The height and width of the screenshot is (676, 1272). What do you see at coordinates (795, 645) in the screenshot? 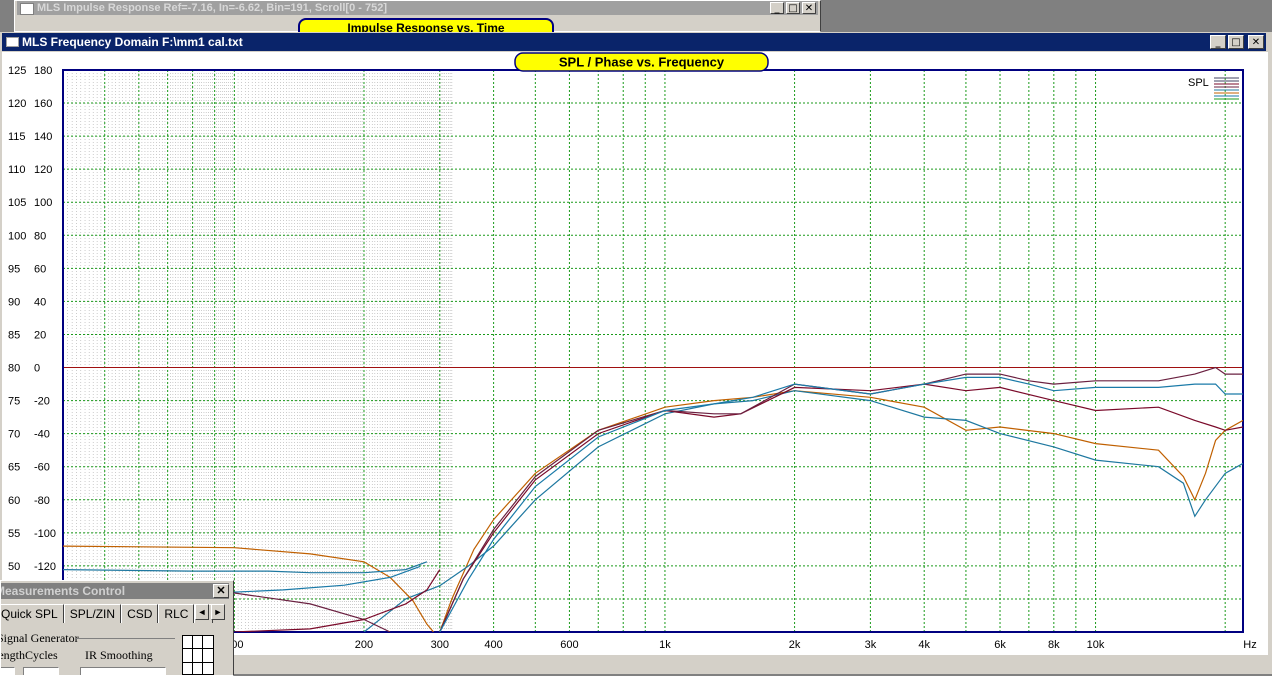
I see `x-tick-label: 2k` at bounding box center [795, 645].